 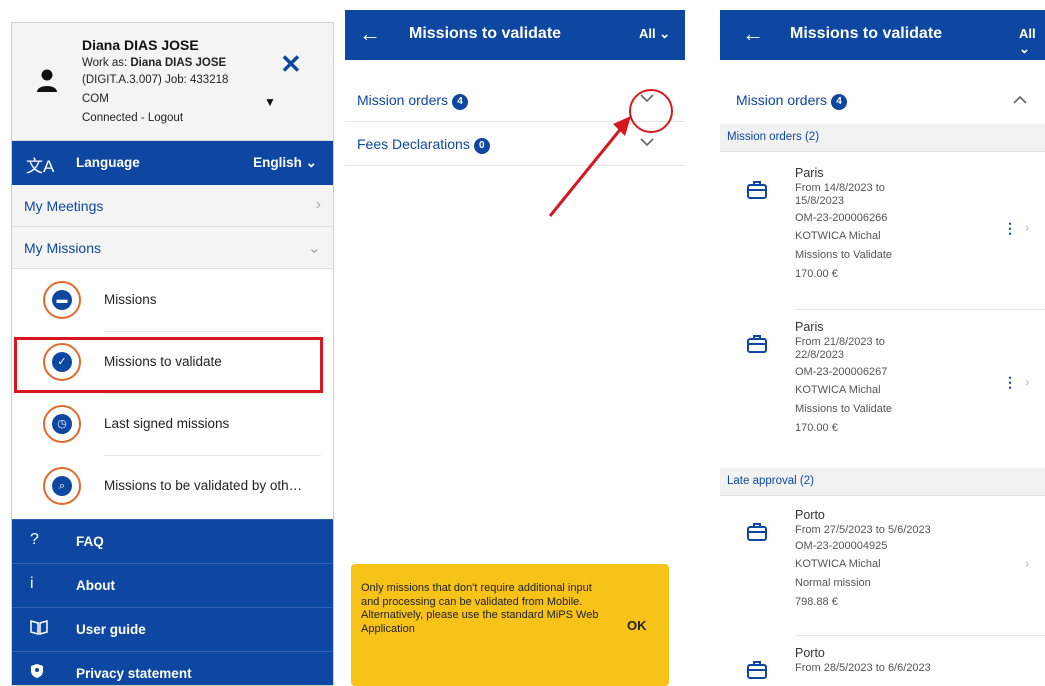 What do you see at coordinates (481, 146) in the screenshot?
I see `count-badge: 0` at bounding box center [481, 146].